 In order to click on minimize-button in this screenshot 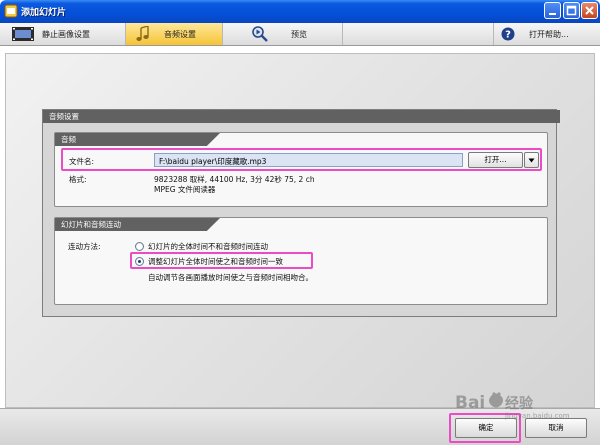, I will do `click(552, 10)`.